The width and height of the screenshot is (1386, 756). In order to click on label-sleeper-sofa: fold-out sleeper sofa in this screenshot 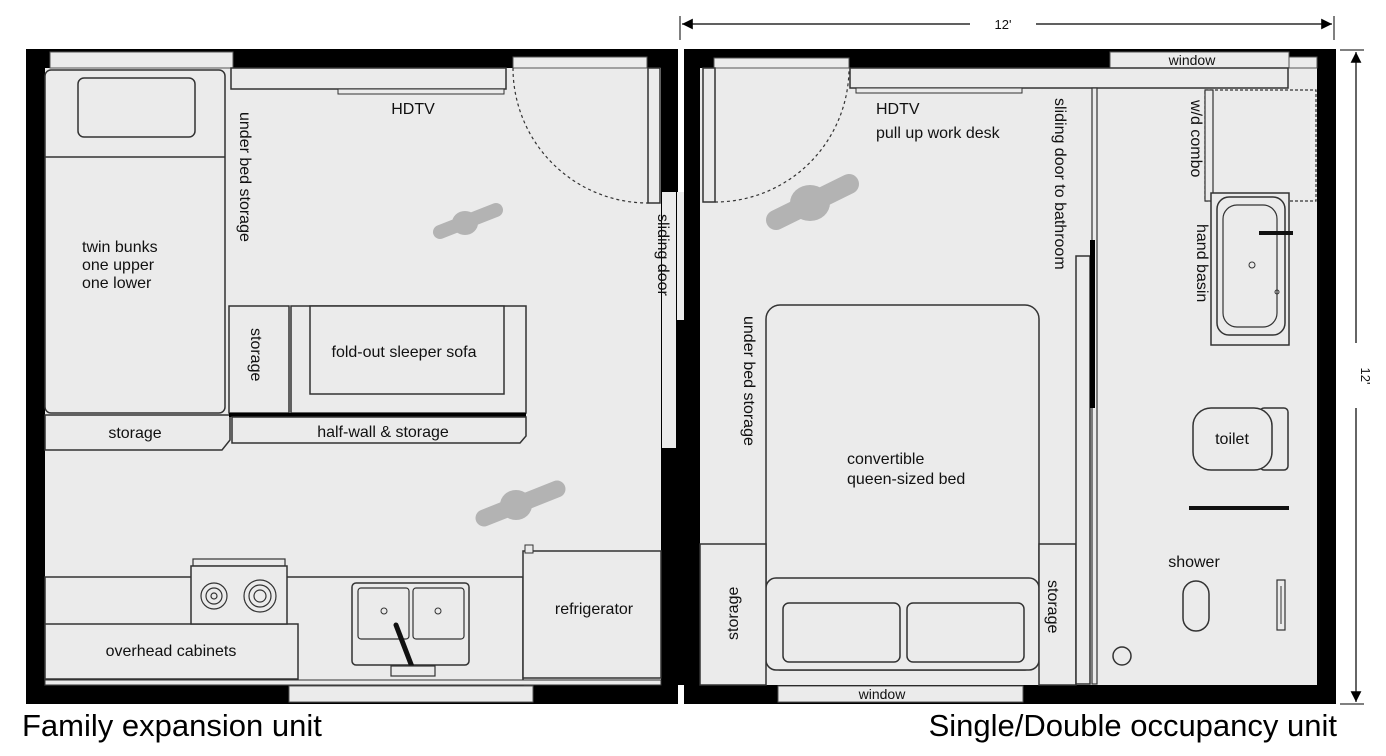, I will do `click(404, 352)`.